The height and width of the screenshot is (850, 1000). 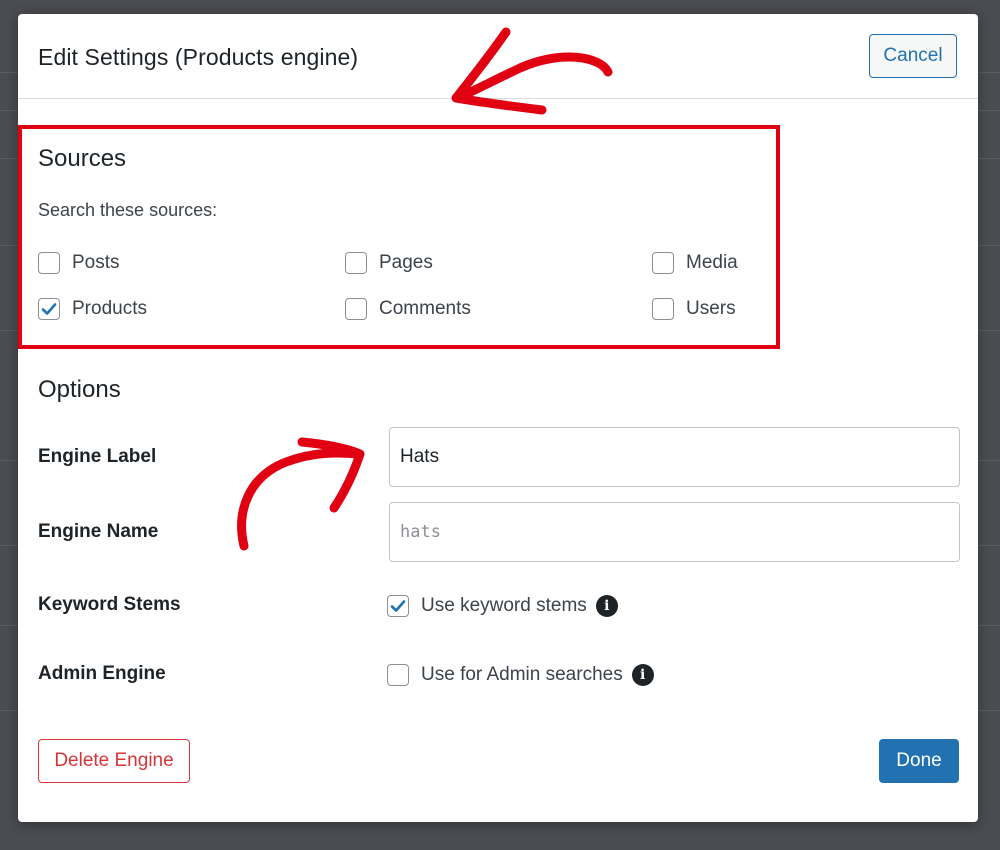 I want to click on keyword-stems-checkbox, so click(x=398, y=606).